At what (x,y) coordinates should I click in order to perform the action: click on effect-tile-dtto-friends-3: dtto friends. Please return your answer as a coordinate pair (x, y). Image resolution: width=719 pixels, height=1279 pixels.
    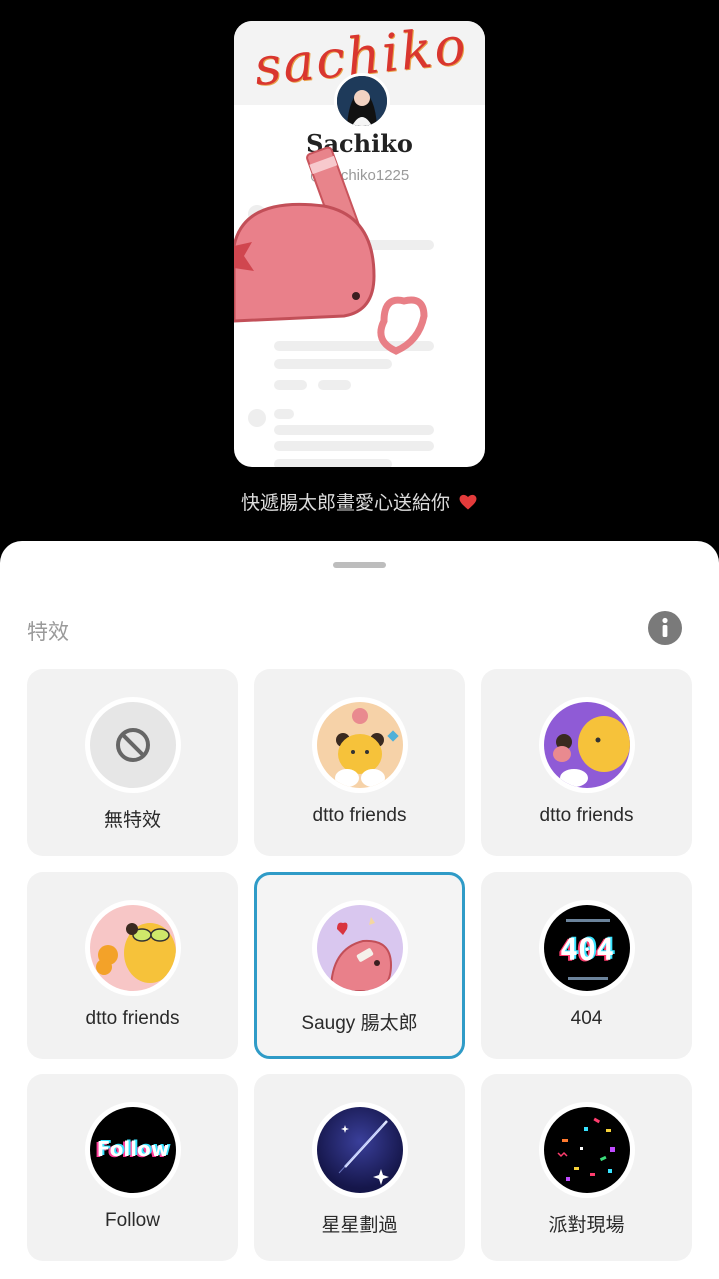
    Looking at the image, I should click on (132, 965).